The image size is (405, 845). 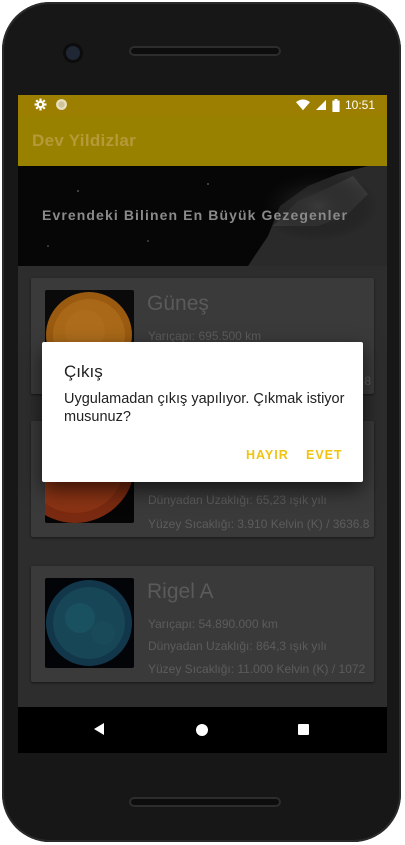 What do you see at coordinates (73, 53) in the screenshot?
I see `front-camera` at bounding box center [73, 53].